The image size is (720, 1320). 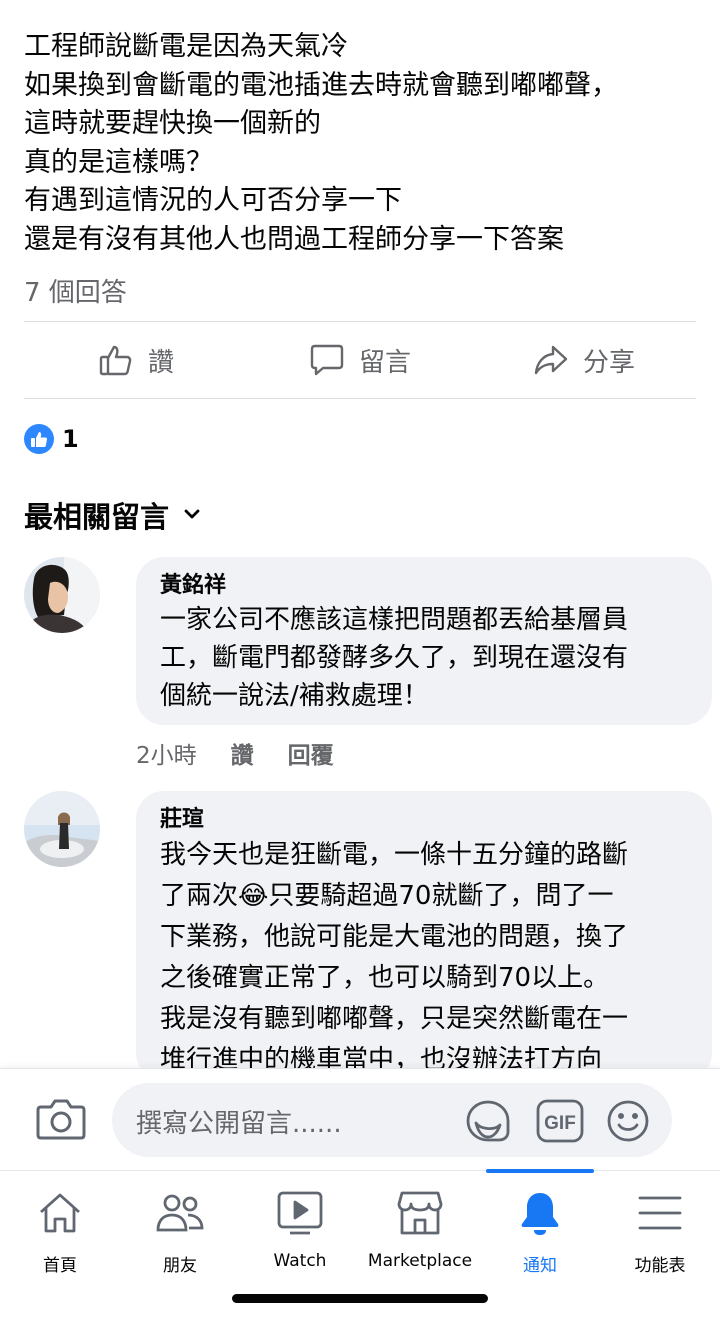 I want to click on comment-button: 留言, so click(x=360, y=360).